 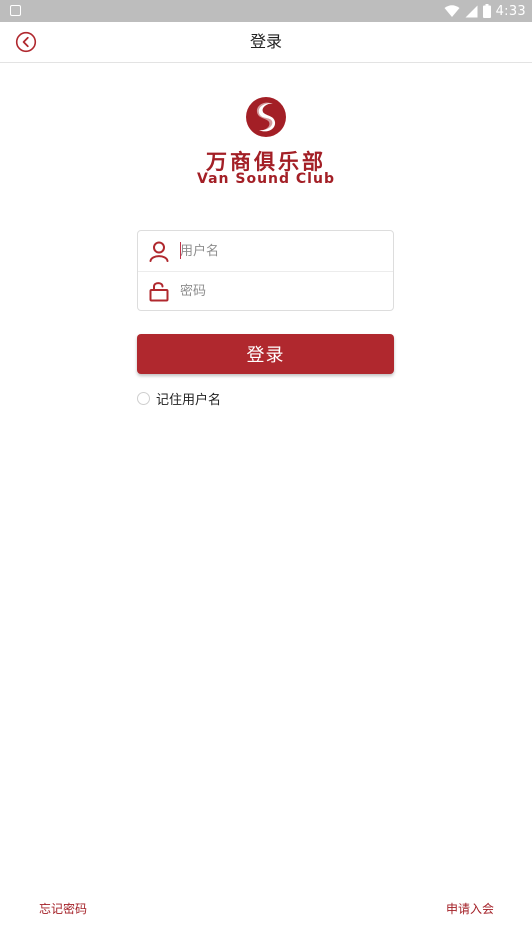 I want to click on club-logo-icon, so click(x=266, y=117).